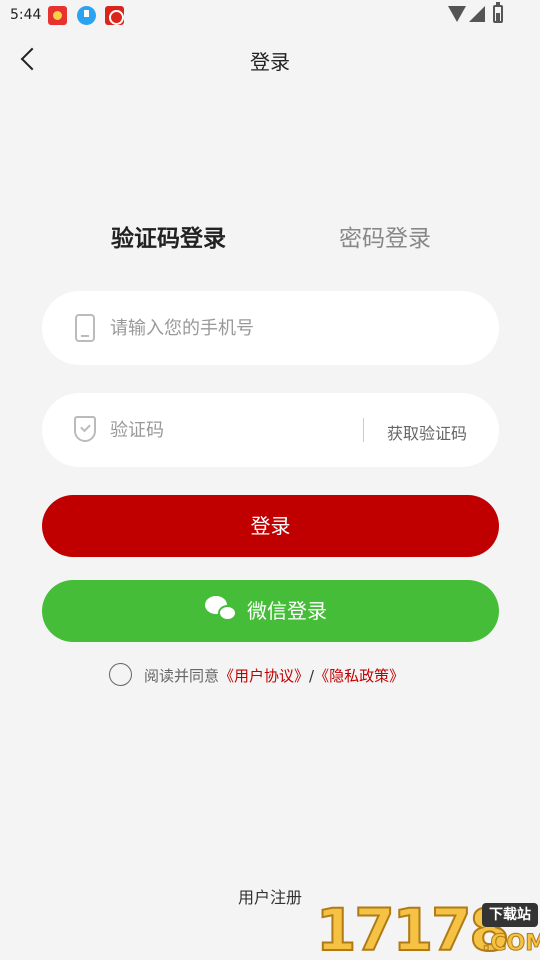 This screenshot has height=960, width=540. Describe the element at coordinates (26, 15) in the screenshot. I see `status-time: 5:44` at that location.